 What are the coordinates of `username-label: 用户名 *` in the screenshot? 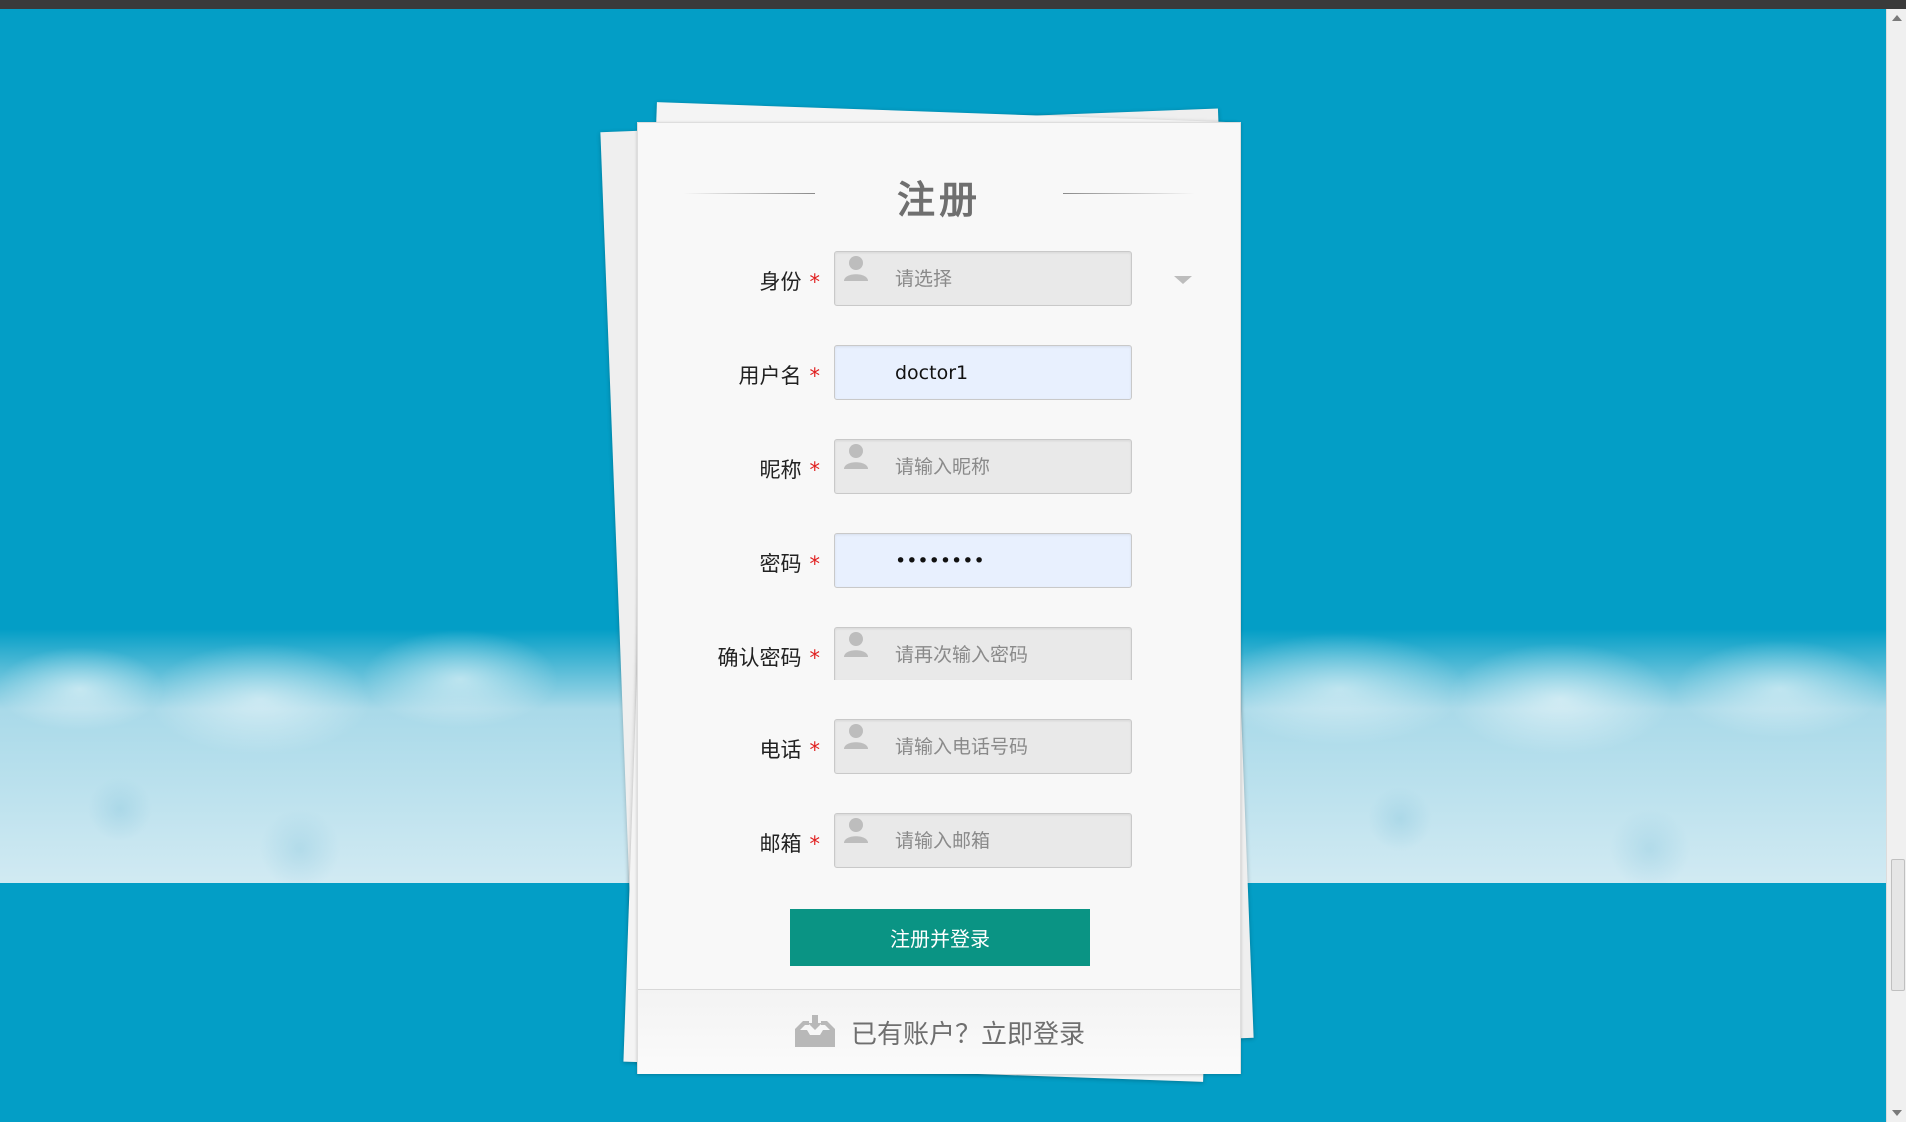 It's located at (779, 376).